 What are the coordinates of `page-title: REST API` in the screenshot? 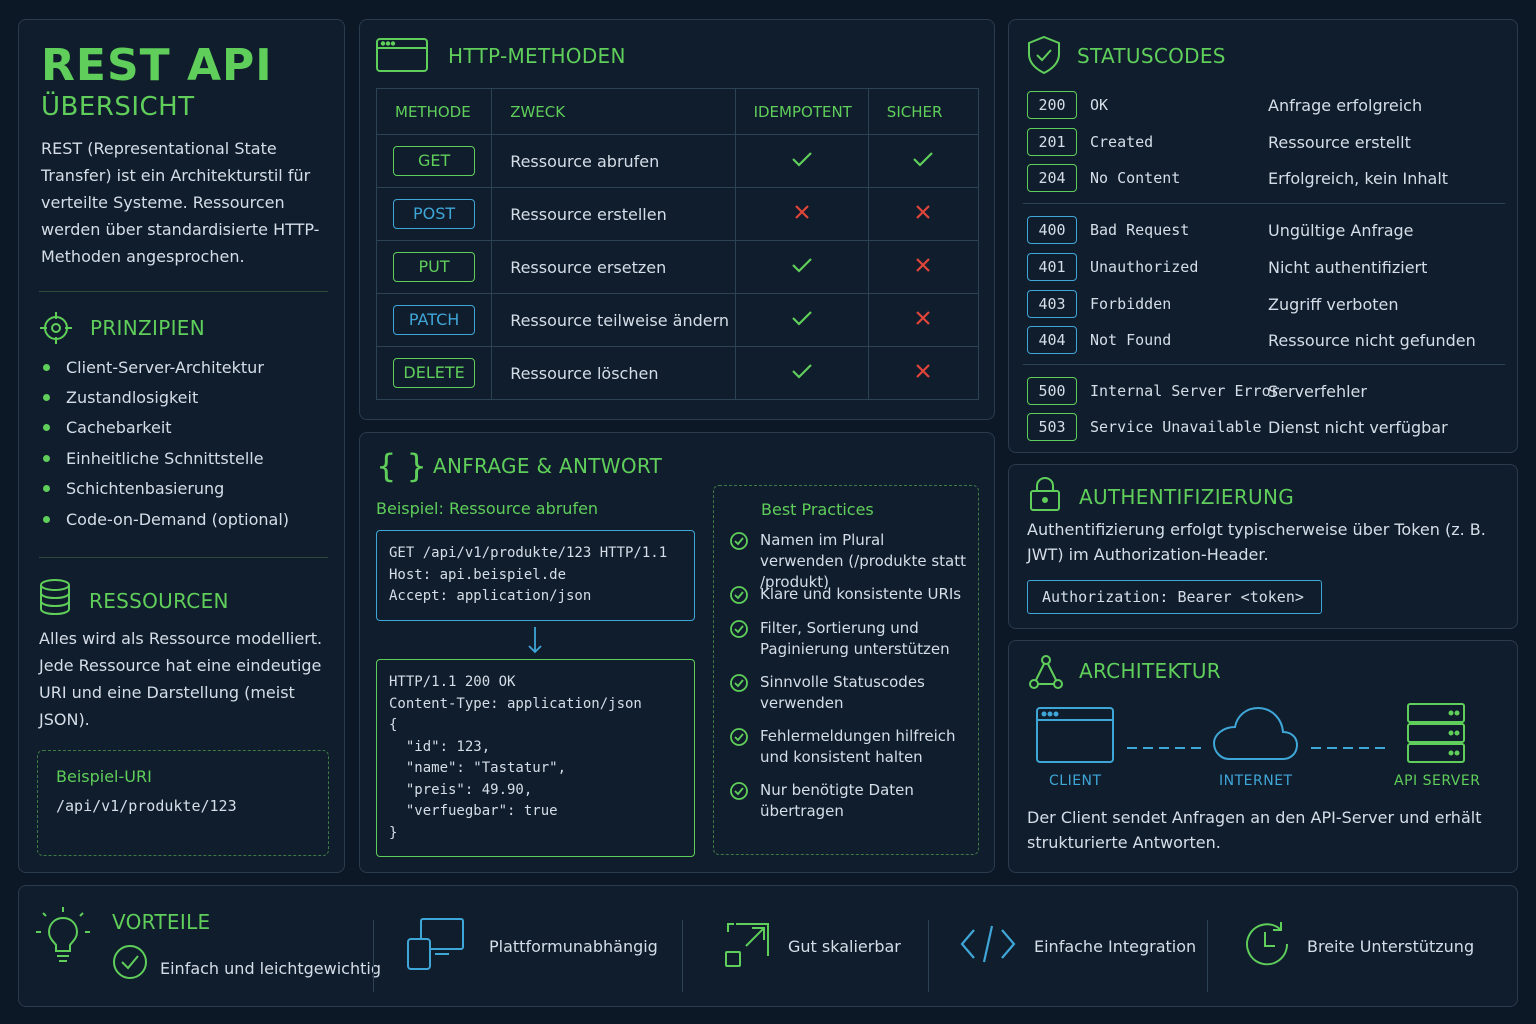 It's located at (157, 65).